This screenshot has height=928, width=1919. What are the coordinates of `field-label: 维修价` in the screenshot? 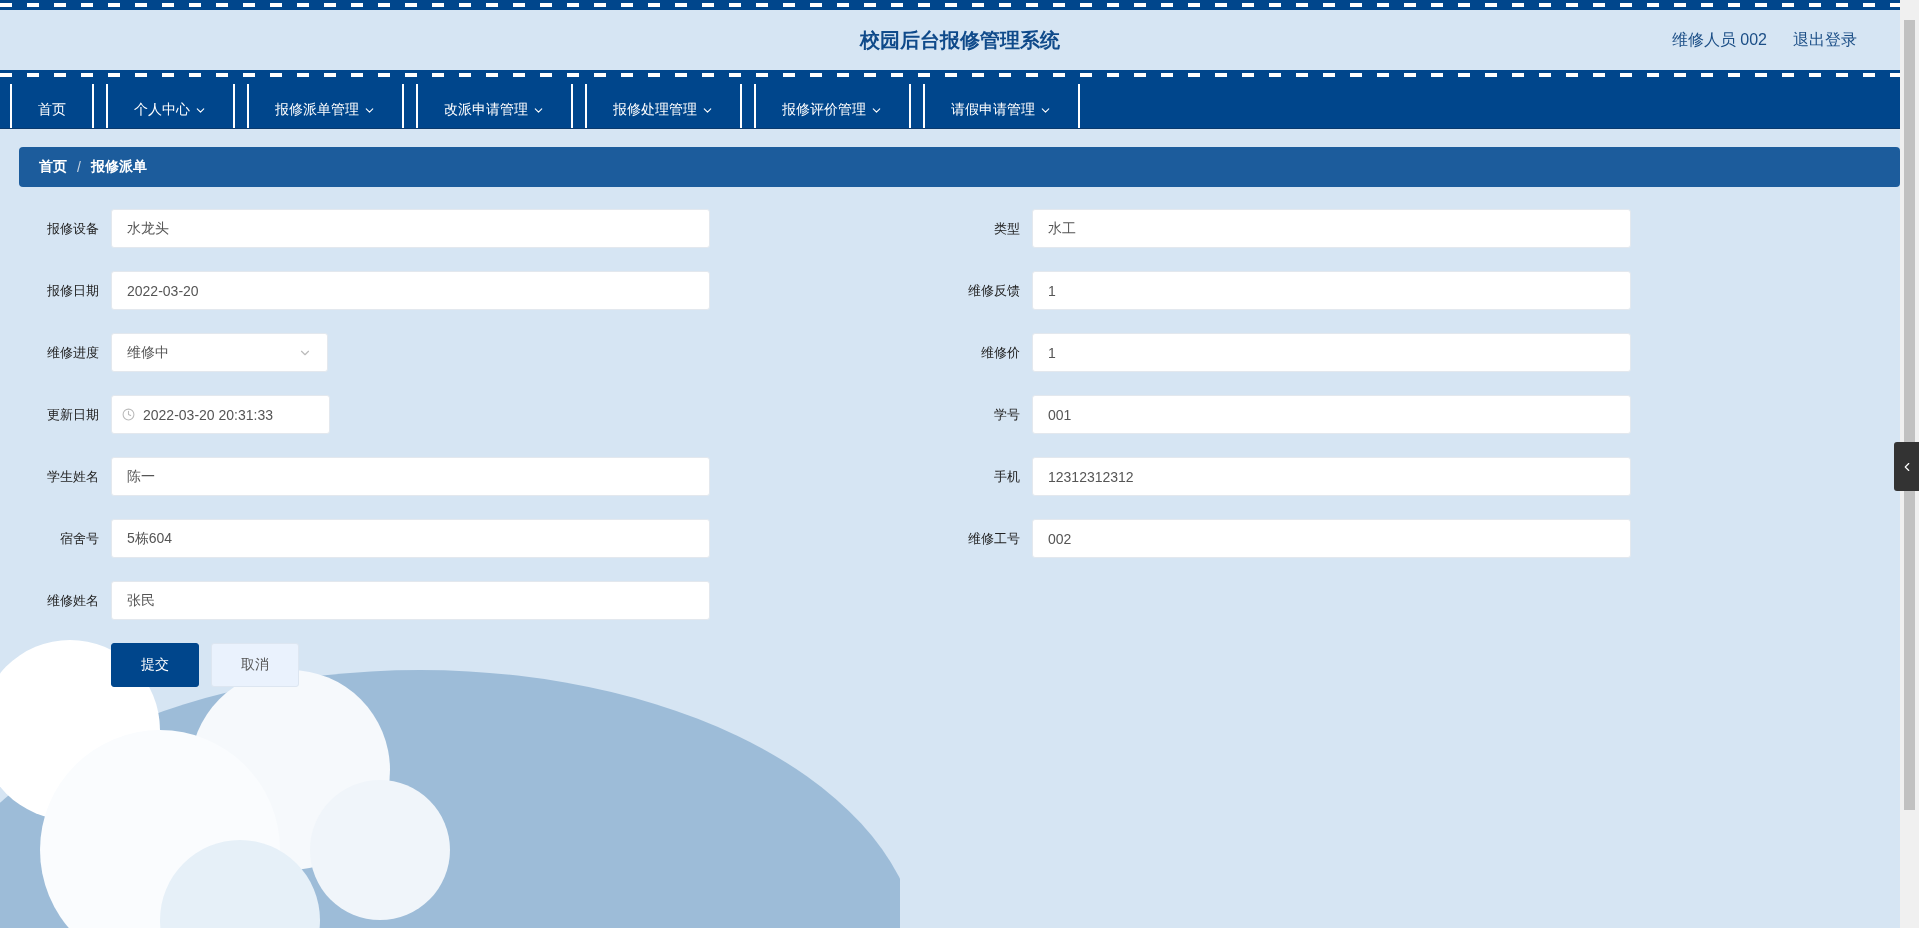 It's located at (1000, 352).